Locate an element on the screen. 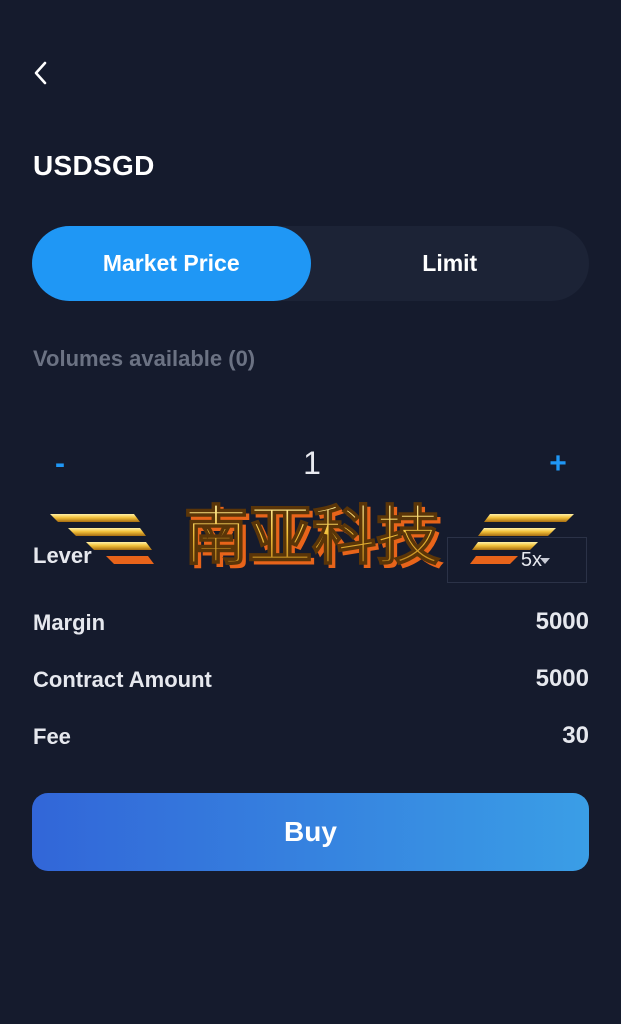  back-button is located at coordinates (41, 73).